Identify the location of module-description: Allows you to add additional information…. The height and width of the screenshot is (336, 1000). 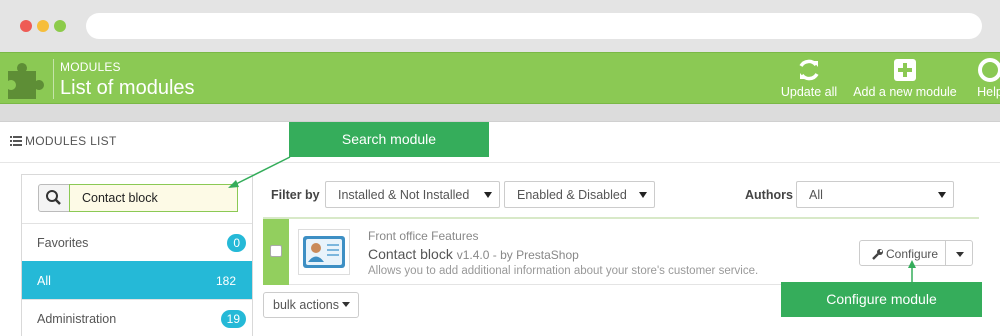
(563, 271).